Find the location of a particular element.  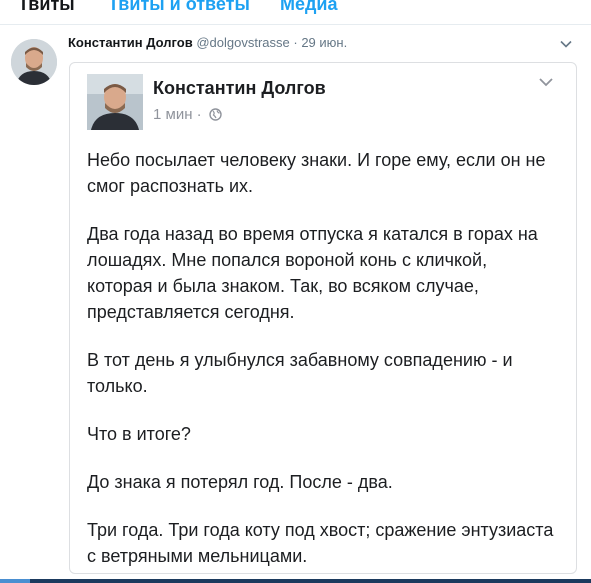

tweet-author-name: Константин Долгов is located at coordinates (130, 42).